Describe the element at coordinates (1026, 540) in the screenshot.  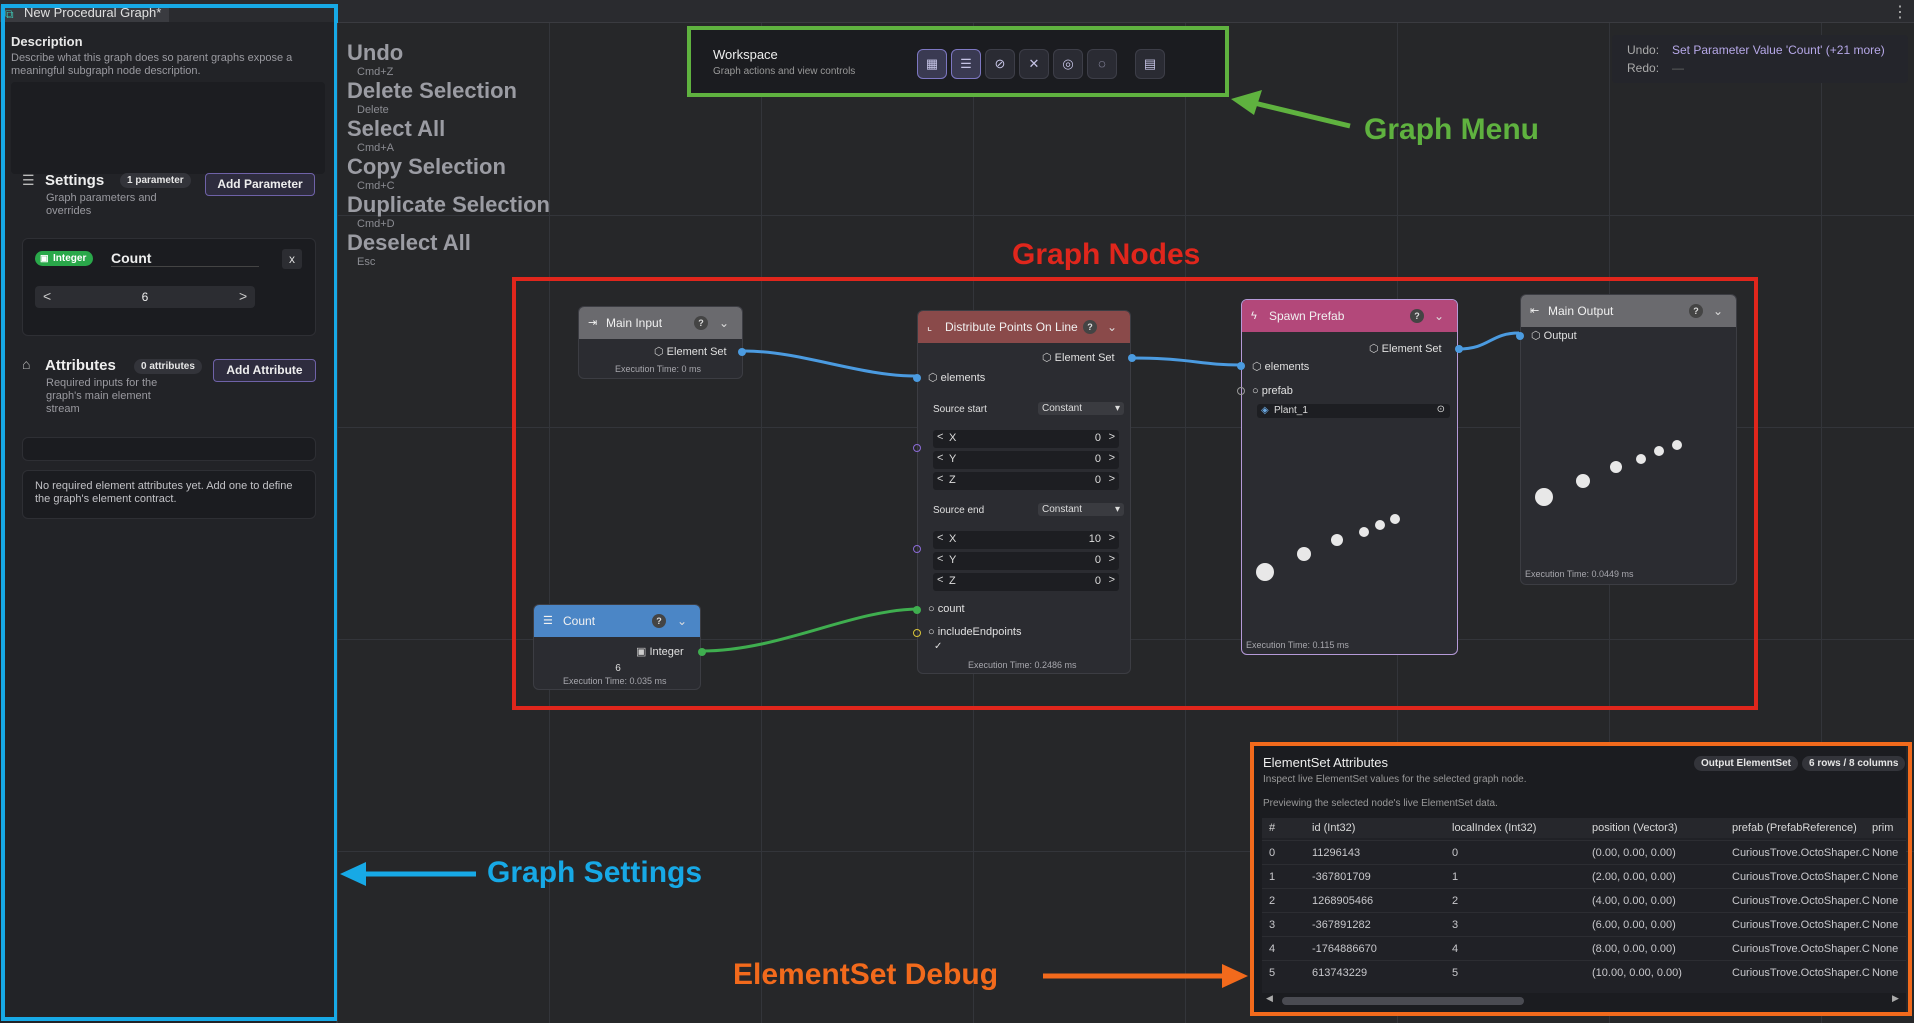
I see `vector-field-x: < X 10 >` at that location.